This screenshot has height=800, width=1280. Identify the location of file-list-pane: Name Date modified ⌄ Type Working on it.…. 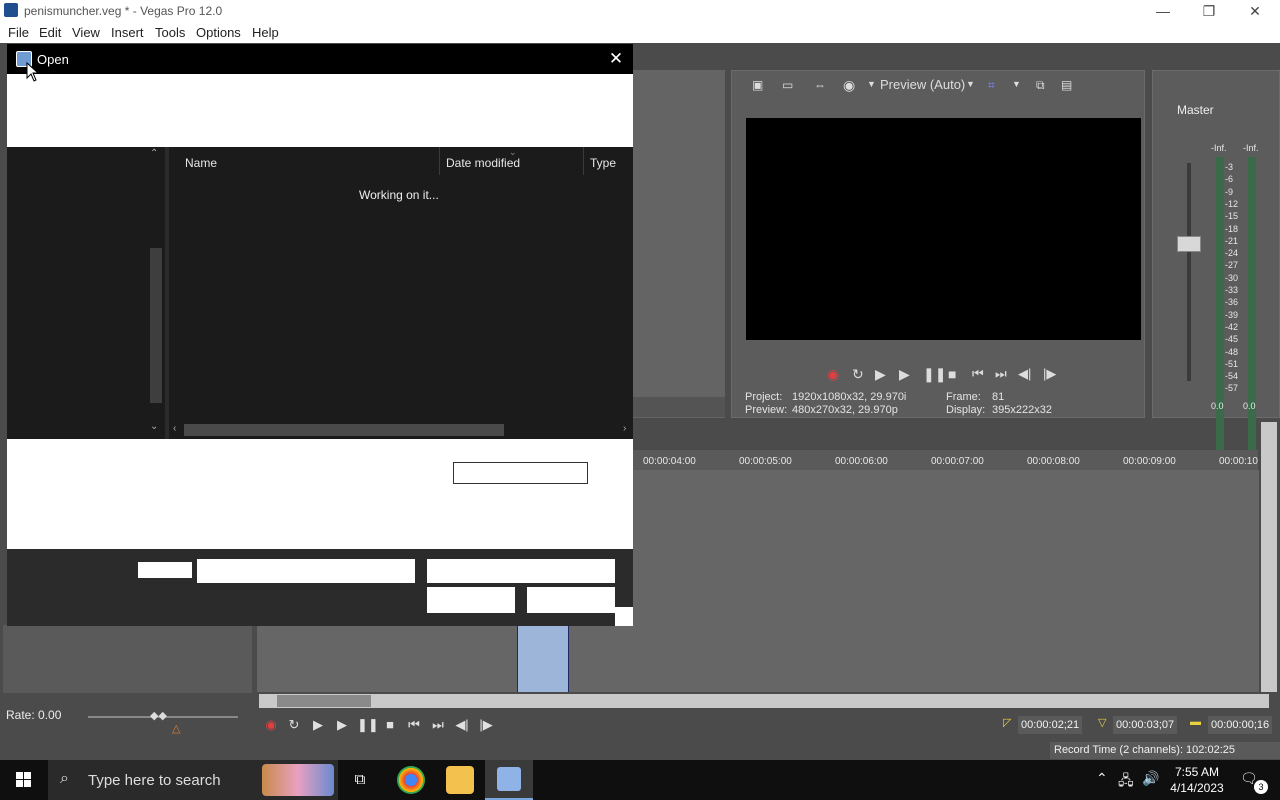
(401, 293).